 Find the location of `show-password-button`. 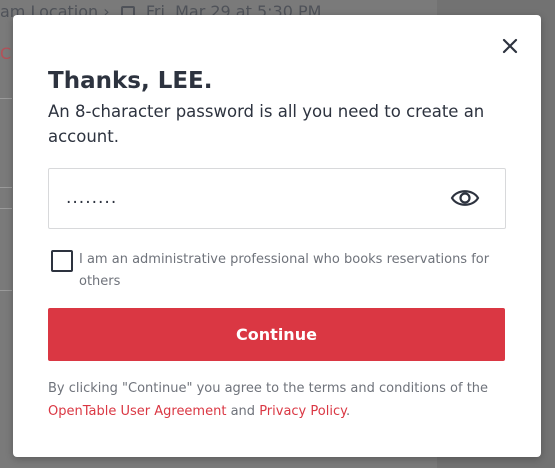

show-password-button is located at coordinates (465, 198).